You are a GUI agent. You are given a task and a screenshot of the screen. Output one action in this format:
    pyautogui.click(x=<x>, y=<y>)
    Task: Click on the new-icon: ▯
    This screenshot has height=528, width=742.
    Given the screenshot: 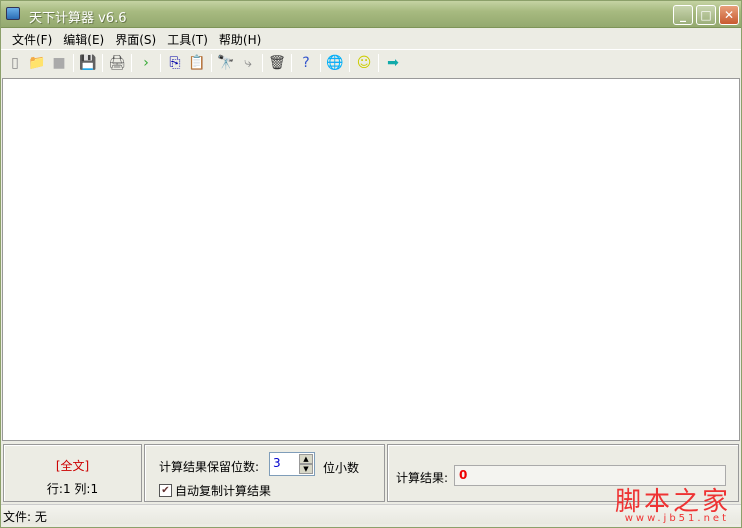 What is the action you would take?
    pyautogui.click(x=15, y=63)
    